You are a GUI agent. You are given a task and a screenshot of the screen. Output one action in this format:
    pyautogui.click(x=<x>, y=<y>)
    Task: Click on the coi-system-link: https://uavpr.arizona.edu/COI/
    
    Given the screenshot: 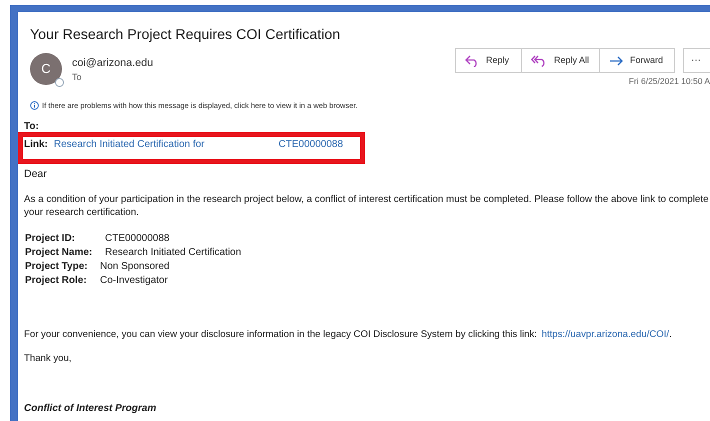 What is the action you would take?
    pyautogui.click(x=606, y=334)
    